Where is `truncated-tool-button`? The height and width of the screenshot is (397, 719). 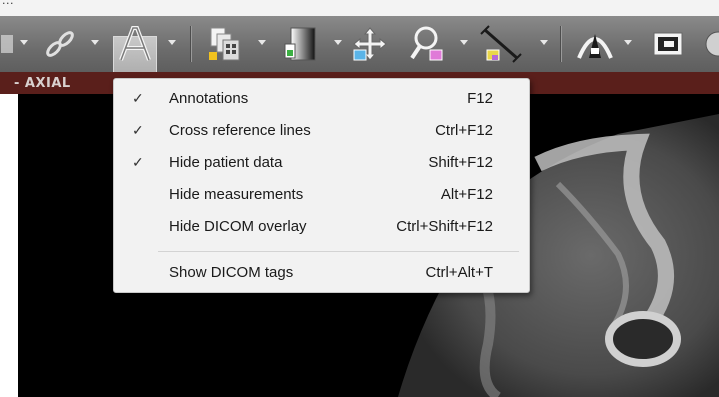 truncated-tool-button is located at coordinates (10, 44).